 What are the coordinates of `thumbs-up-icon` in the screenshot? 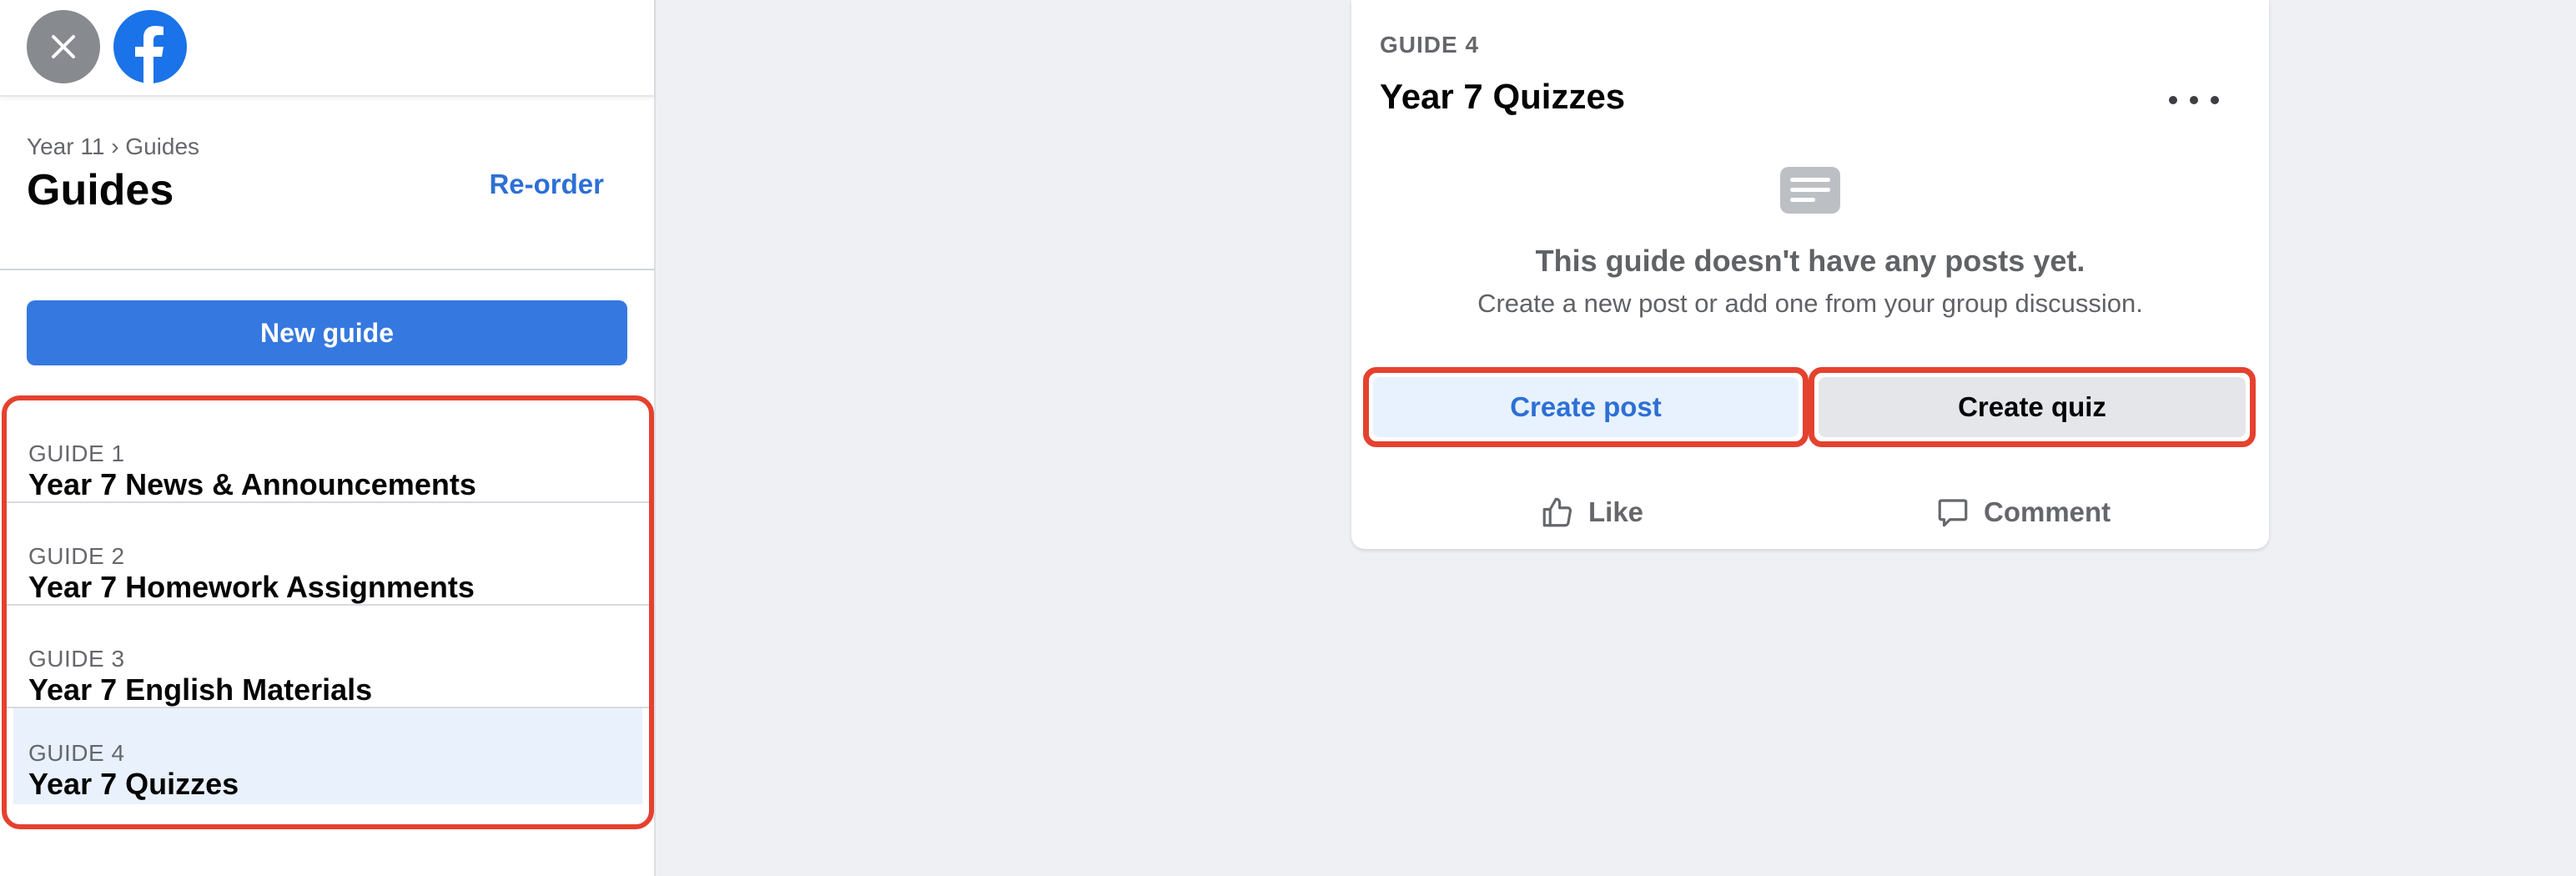 It's located at (1557, 512).